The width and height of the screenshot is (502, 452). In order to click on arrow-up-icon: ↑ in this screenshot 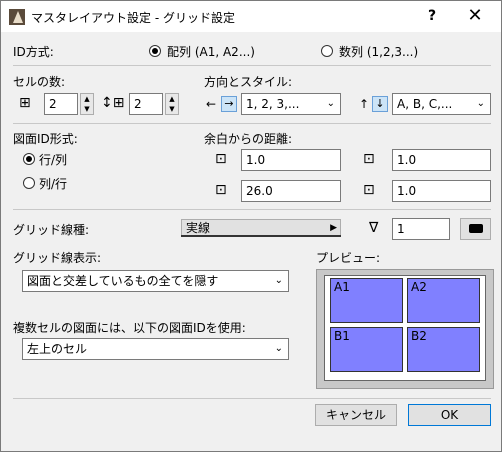, I will do `click(364, 104)`.